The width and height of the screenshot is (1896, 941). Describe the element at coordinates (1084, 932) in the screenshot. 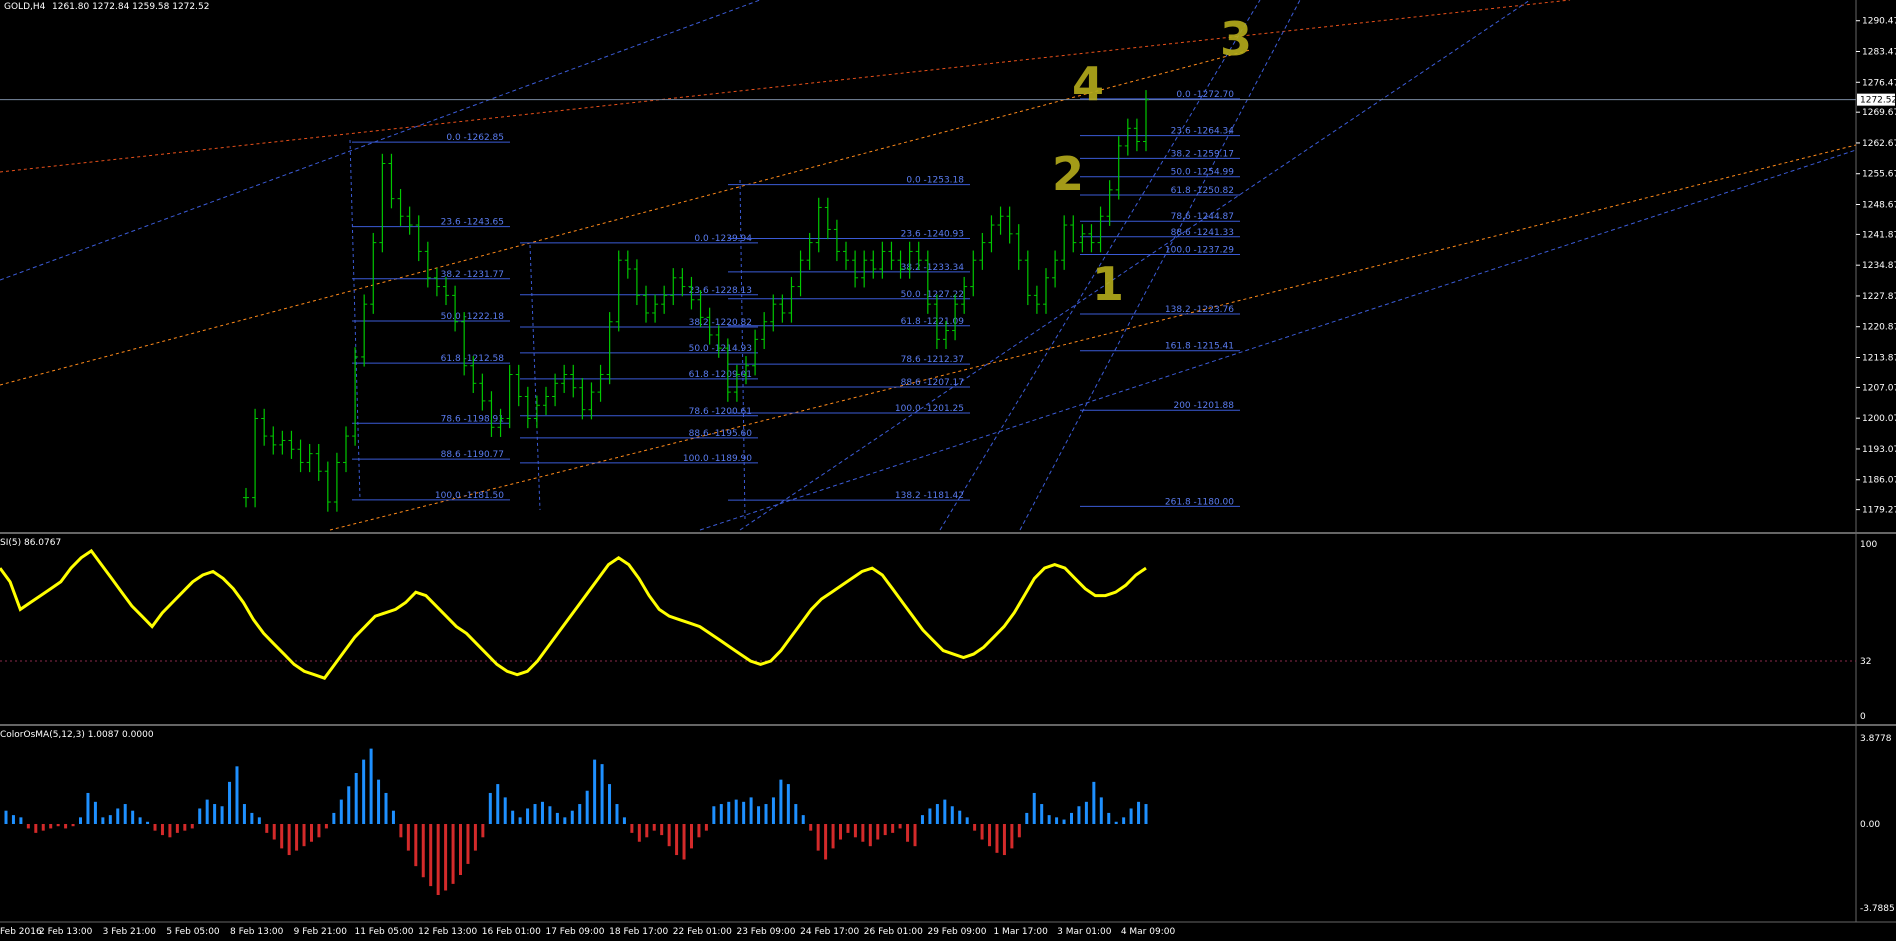

I see `time-tick-label: 3 Mar 01:00` at that location.